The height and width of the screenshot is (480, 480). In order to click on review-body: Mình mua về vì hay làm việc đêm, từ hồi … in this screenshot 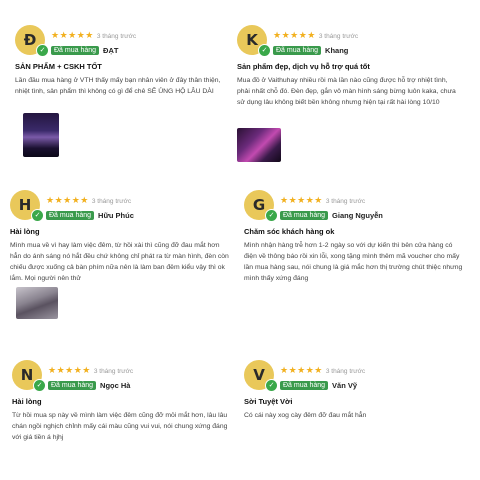, I will do `click(119, 262)`.